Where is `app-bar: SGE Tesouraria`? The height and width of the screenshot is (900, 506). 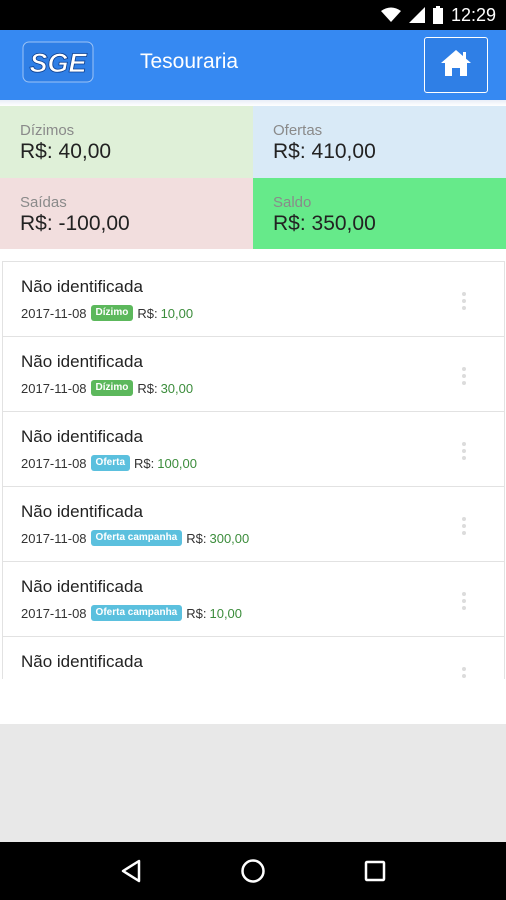 app-bar: SGE Tesouraria is located at coordinates (253, 65).